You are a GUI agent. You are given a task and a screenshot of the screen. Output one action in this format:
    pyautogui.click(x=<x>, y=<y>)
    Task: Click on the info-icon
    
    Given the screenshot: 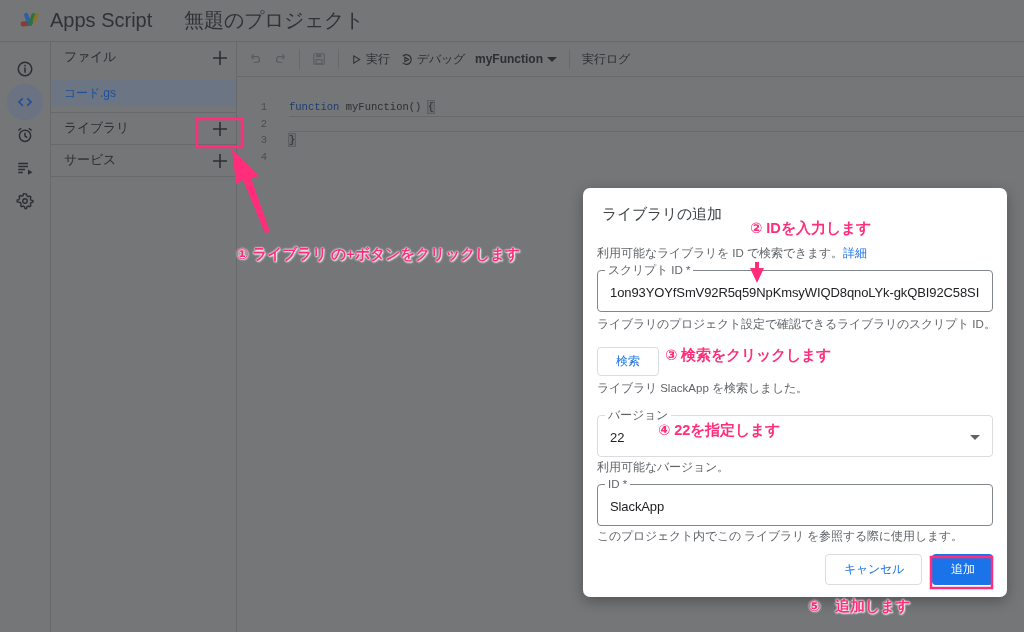 What is the action you would take?
    pyautogui.click(x=25, y=69)
    